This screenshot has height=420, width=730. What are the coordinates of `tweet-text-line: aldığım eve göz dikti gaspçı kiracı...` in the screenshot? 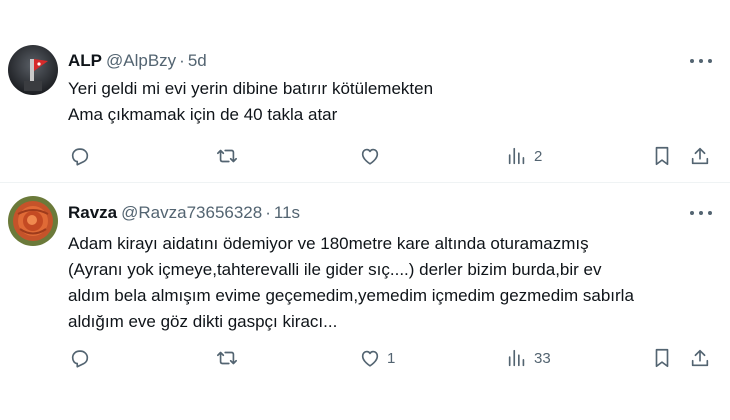 It's located at (203, 321).